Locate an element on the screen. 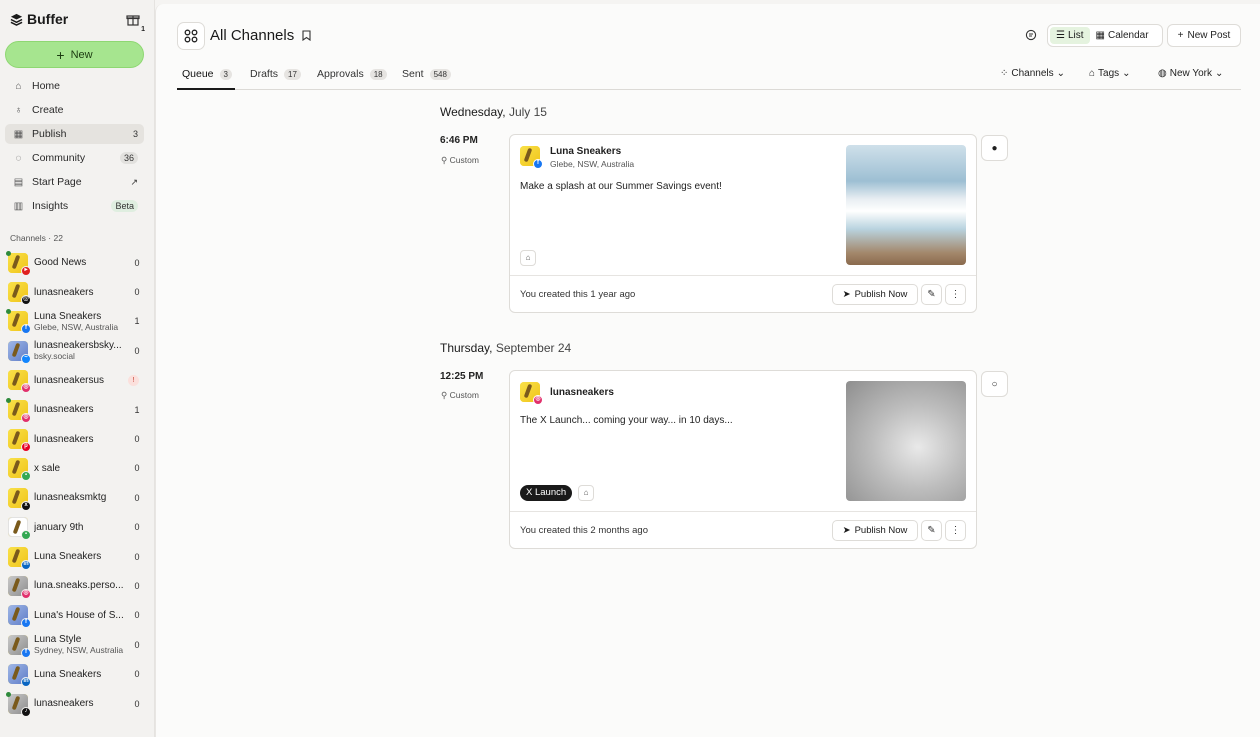 This screenshot has width=1260, height=737. channel-item: ♪ lunasneakers 0 is located at coordinates (75, 703).